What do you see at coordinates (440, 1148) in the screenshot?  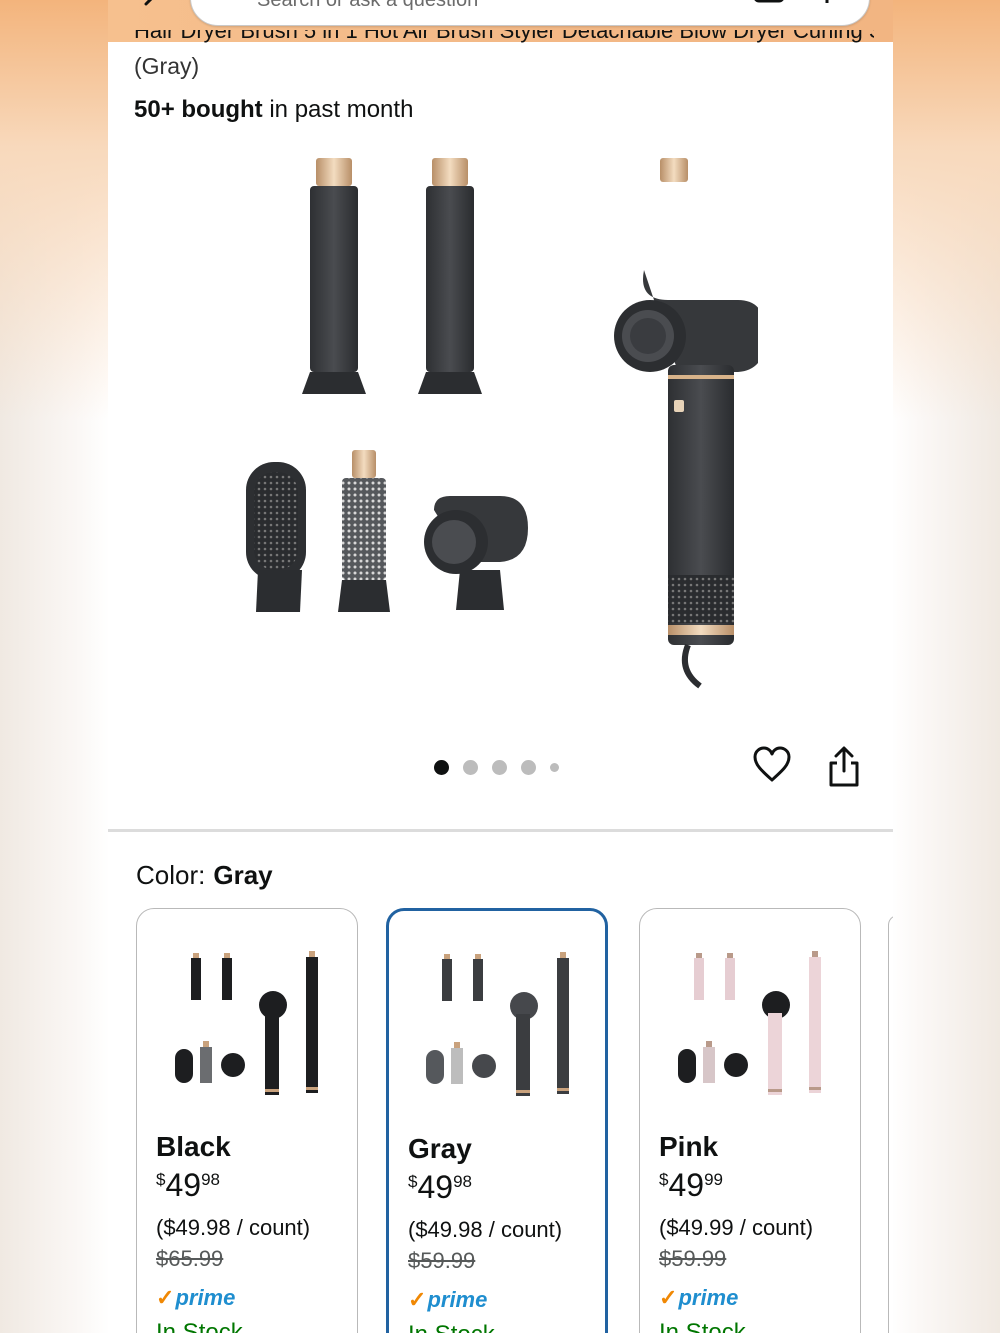 I see `color-option-name: Gray` at bounding box center [440, 1148].